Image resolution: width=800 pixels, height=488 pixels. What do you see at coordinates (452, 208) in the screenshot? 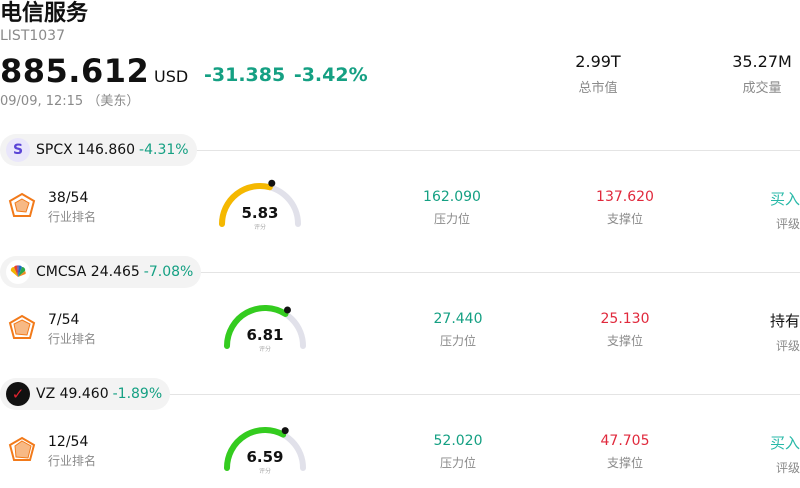
I see `resistance-metric: 162.090 压力位` at bounding box center [452, 208].